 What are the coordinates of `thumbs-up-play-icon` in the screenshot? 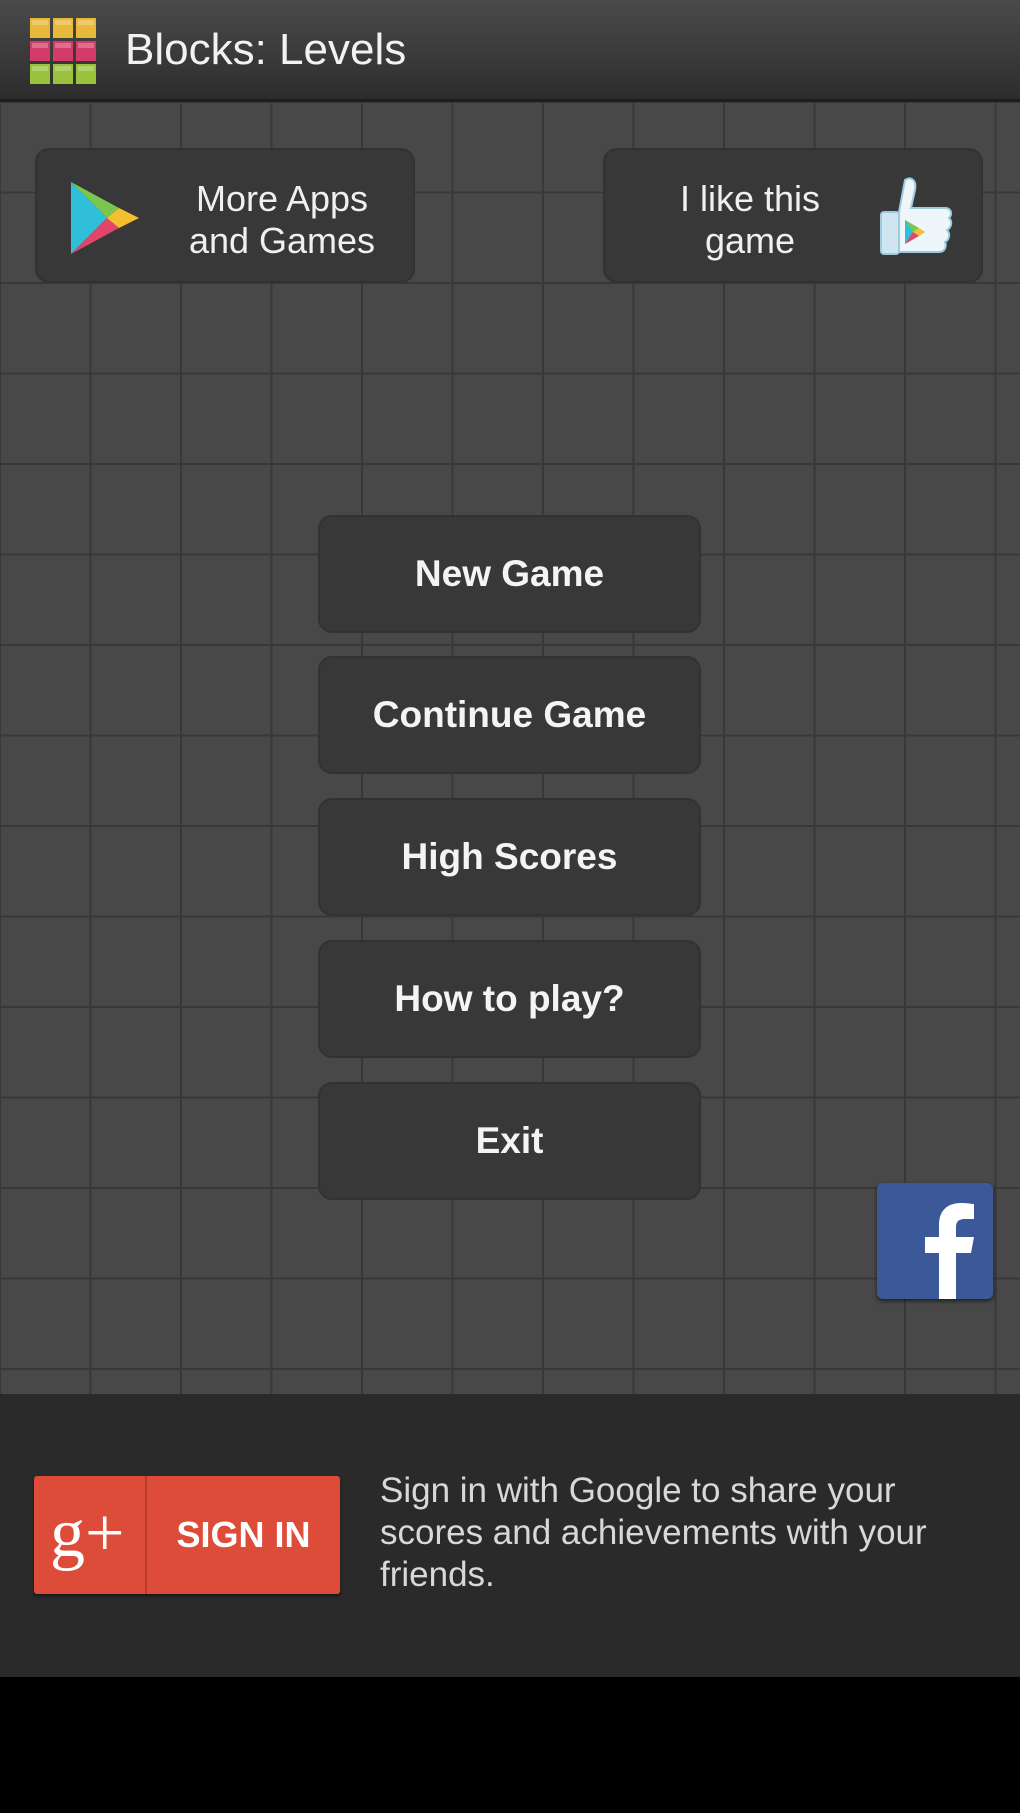 It's located at (916, 216).